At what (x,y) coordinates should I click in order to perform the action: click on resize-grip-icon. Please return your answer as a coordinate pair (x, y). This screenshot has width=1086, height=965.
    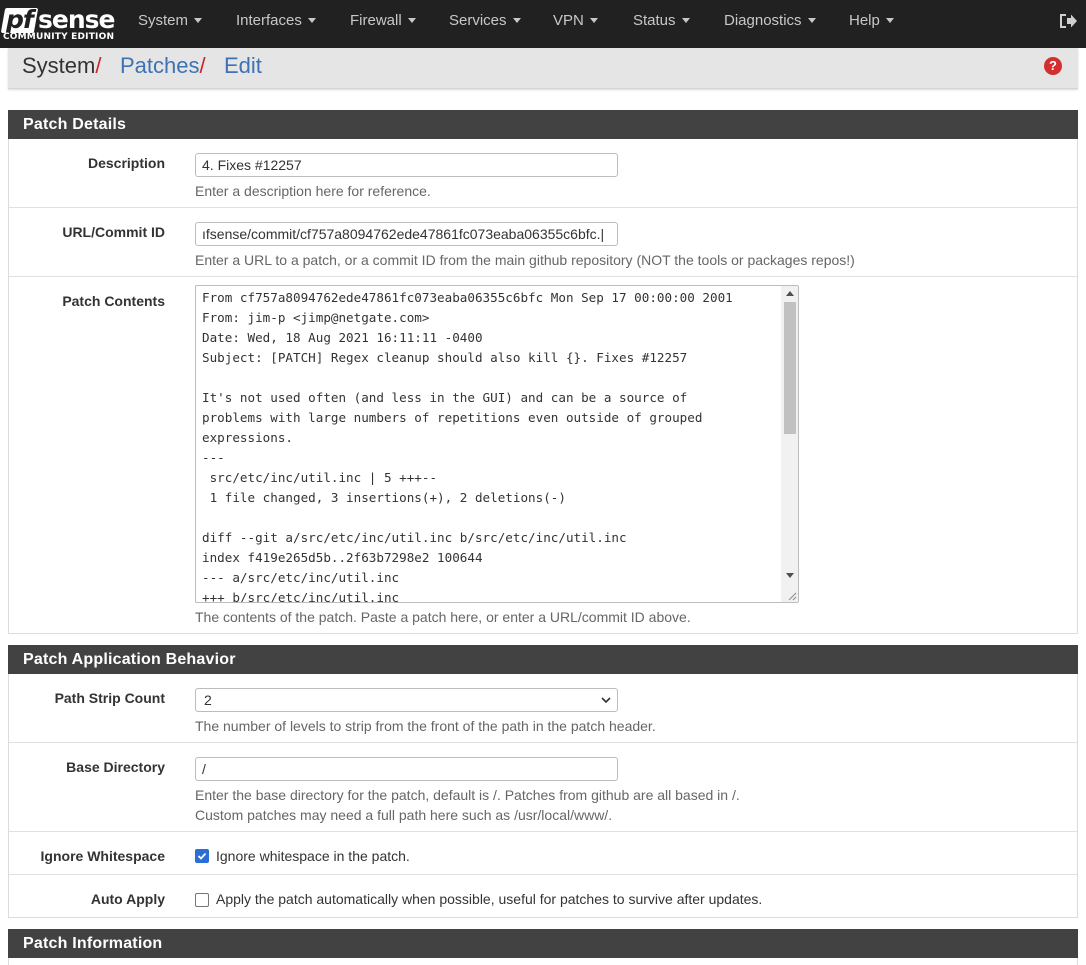
    Looking at the image, I should click on (792, 596).